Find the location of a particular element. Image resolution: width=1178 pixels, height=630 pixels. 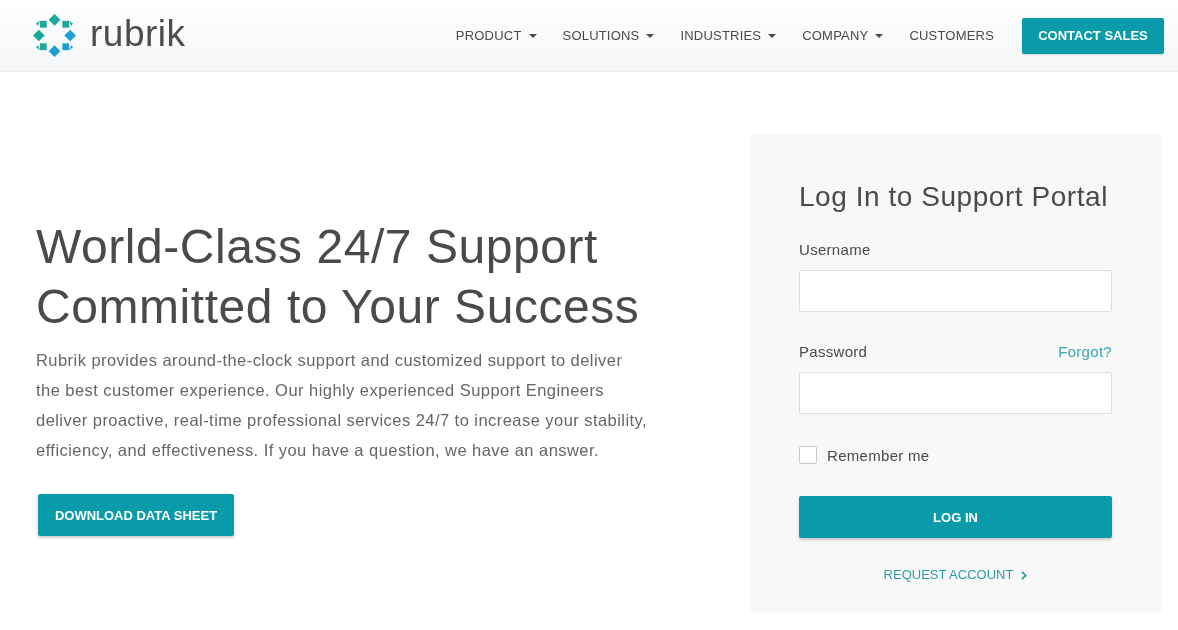

nav-link: SOLUTIONS is located at coordinates (608, 35).